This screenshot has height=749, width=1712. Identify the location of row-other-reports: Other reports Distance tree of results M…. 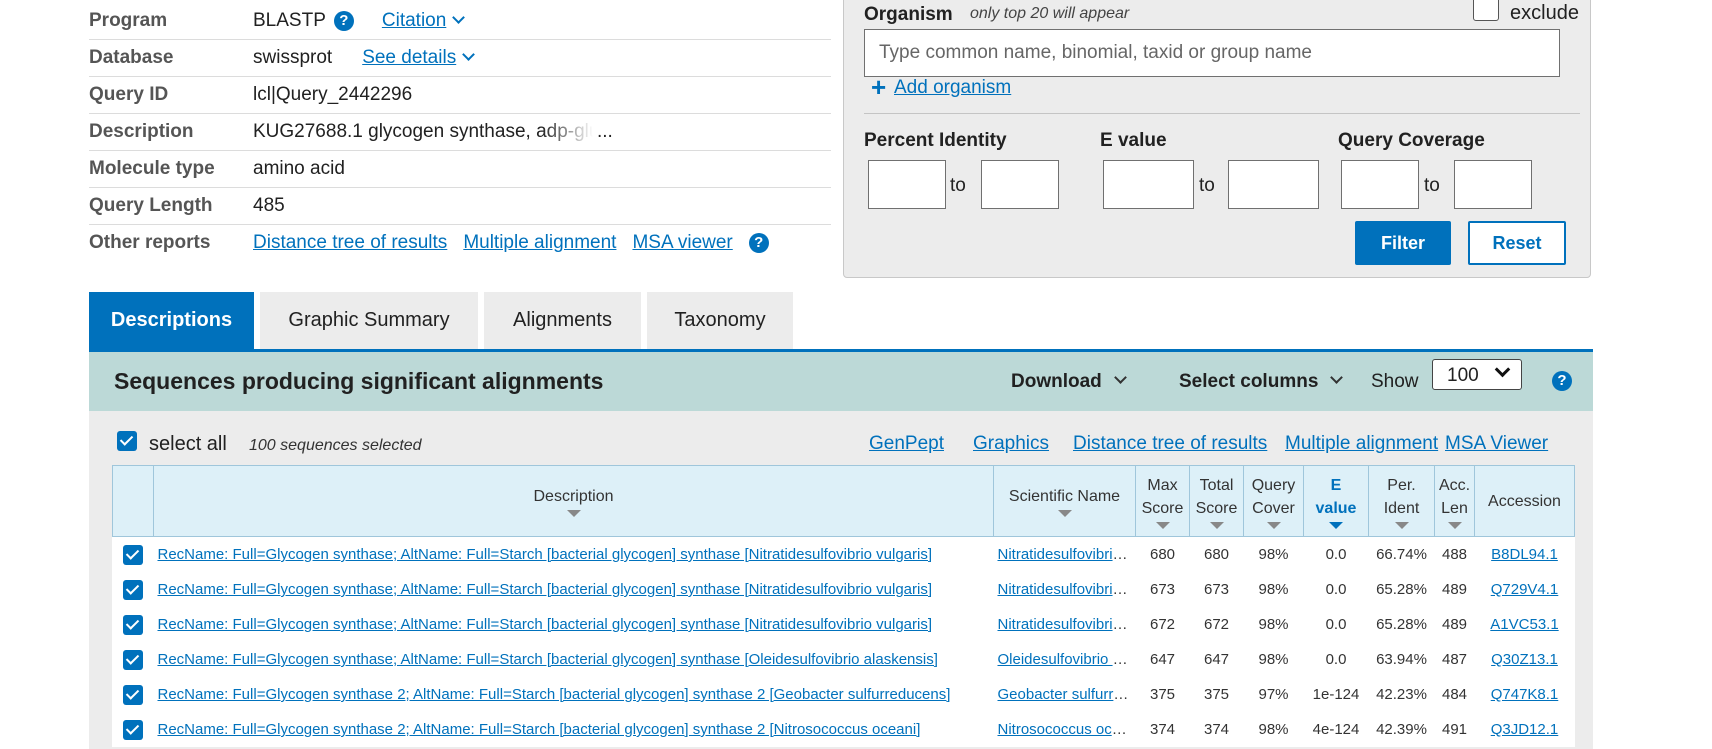
(460, 243).